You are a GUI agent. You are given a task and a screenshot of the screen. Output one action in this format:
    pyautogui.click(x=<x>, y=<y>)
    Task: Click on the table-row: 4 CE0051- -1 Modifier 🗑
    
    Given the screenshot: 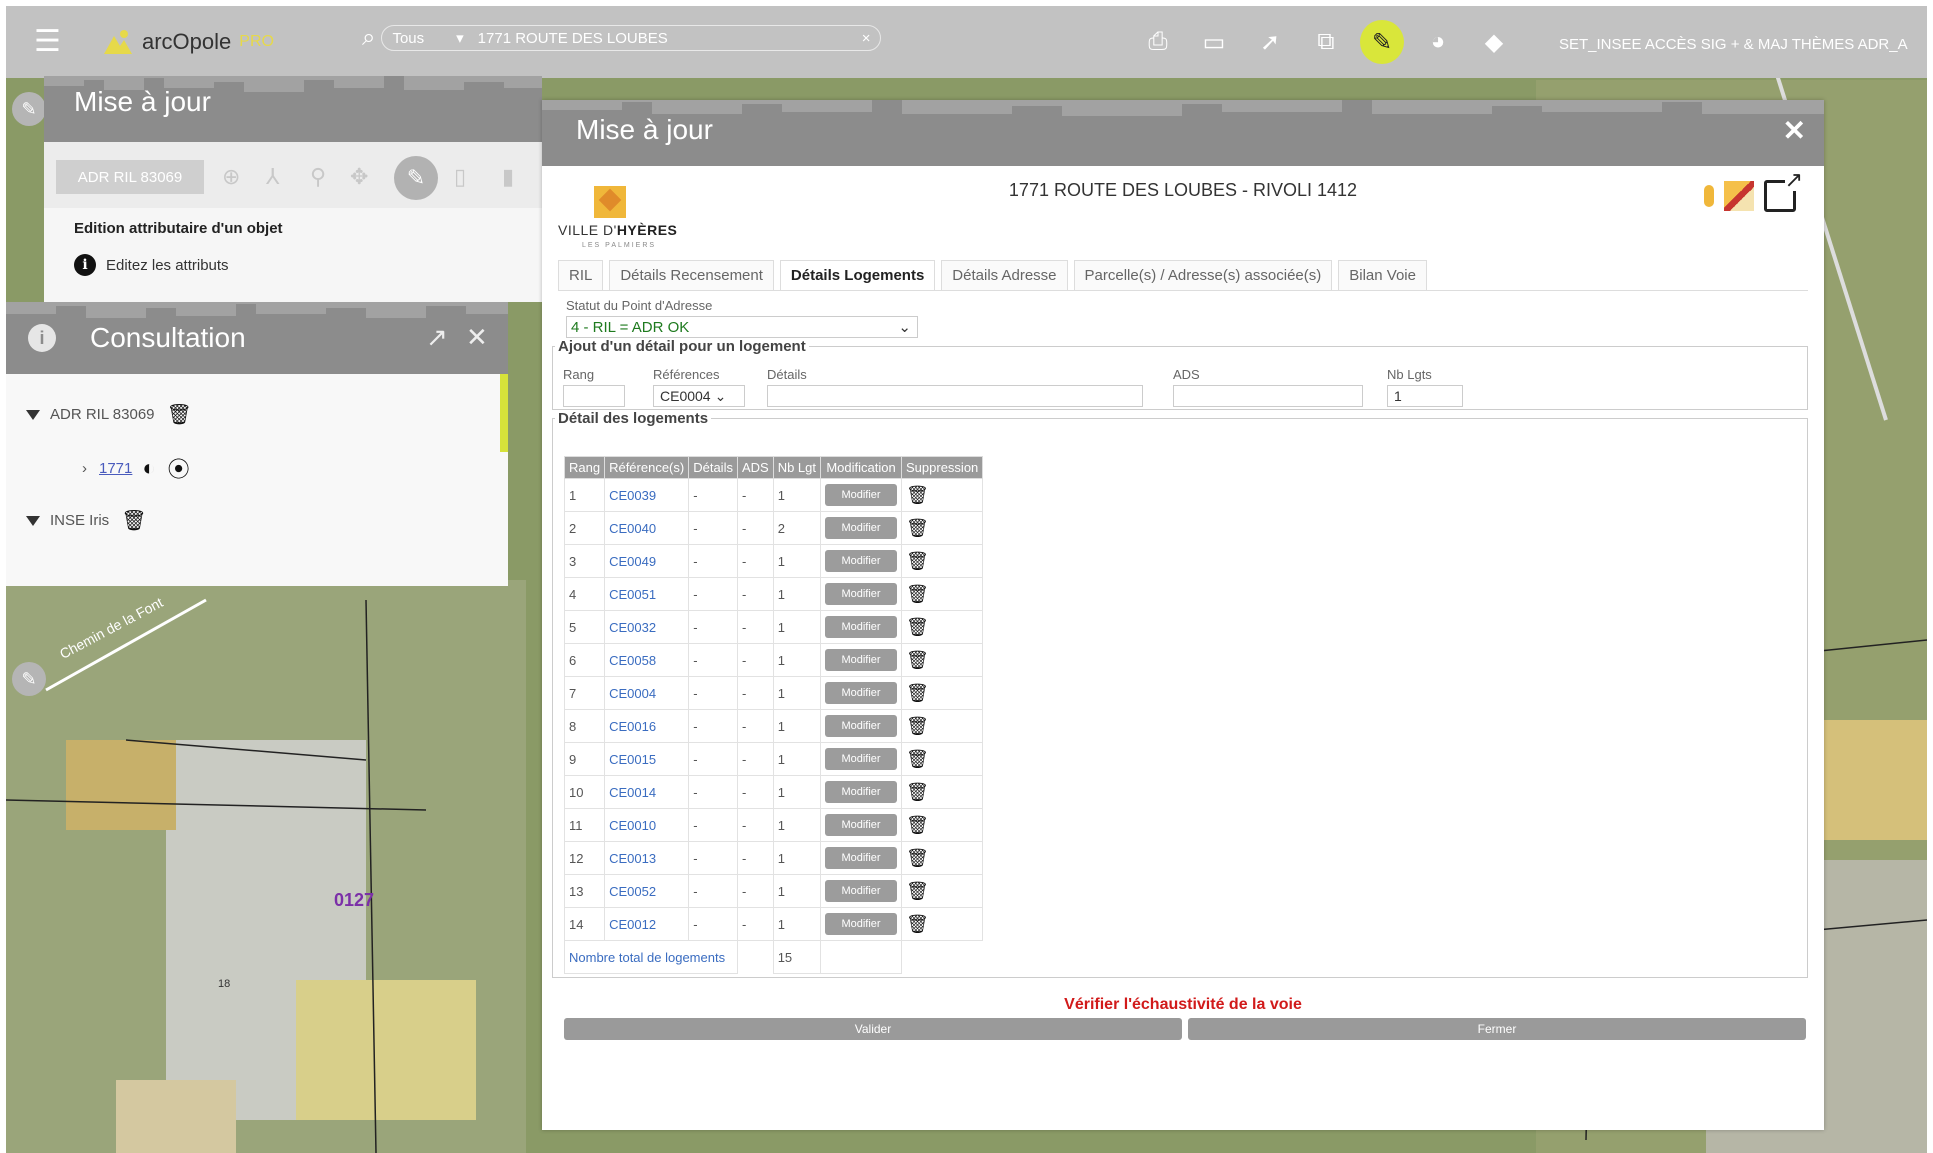 What is the action you would take?
    pyautogui.click(x=773, y=594)
    